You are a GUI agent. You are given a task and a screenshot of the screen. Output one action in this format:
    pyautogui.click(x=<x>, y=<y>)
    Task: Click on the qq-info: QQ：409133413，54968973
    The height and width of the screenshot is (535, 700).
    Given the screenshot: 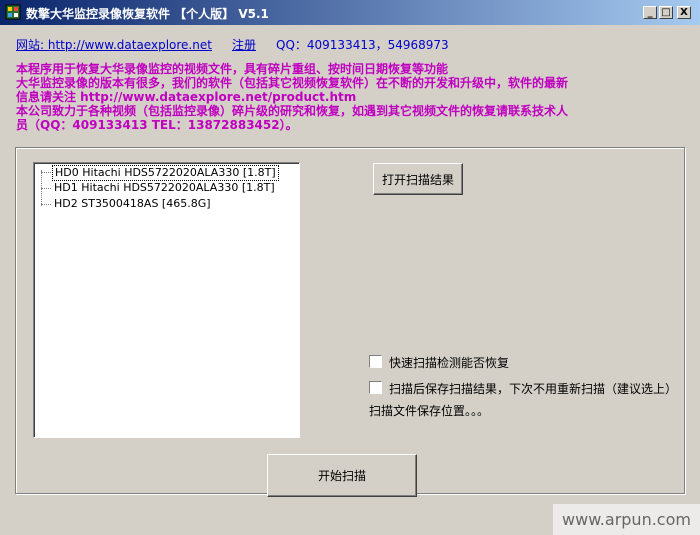 What is the action you would take?
    pyautogui.click(x=362, y=45)
    